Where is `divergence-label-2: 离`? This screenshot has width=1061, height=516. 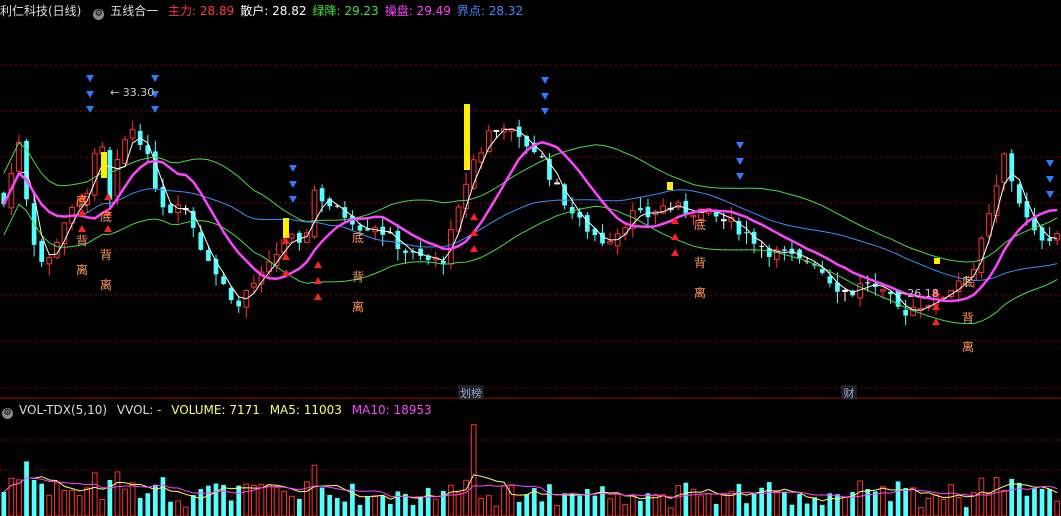 divergence-label-2: 离 is located at coordinates (358, 306).